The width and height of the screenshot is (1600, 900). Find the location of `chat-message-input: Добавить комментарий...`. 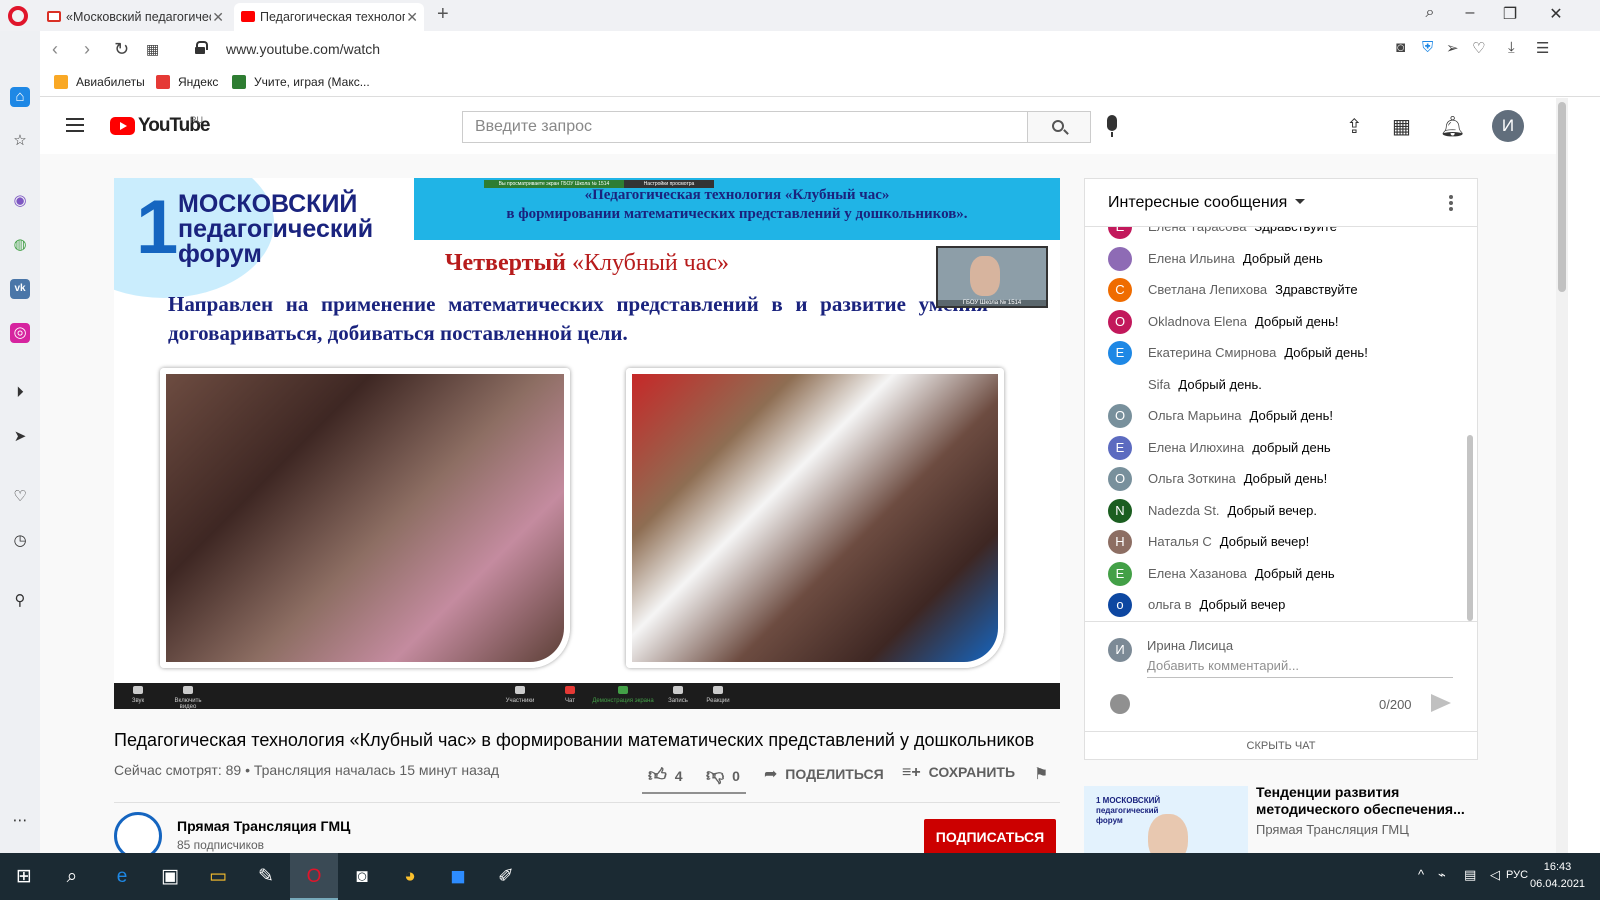

chat-message-input: Добавить комментарий... is located at coordinates (1300, 668).